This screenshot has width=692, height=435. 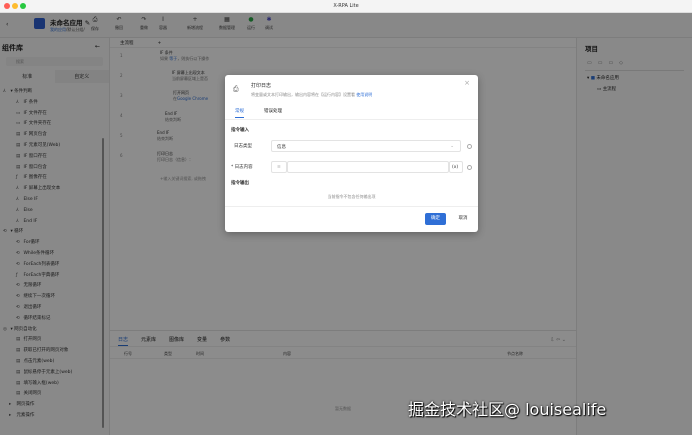 What do you see at coordinates (239, 113) in the screenshot?
I see `tab-general: 常规` at bounding box center [239, 113].